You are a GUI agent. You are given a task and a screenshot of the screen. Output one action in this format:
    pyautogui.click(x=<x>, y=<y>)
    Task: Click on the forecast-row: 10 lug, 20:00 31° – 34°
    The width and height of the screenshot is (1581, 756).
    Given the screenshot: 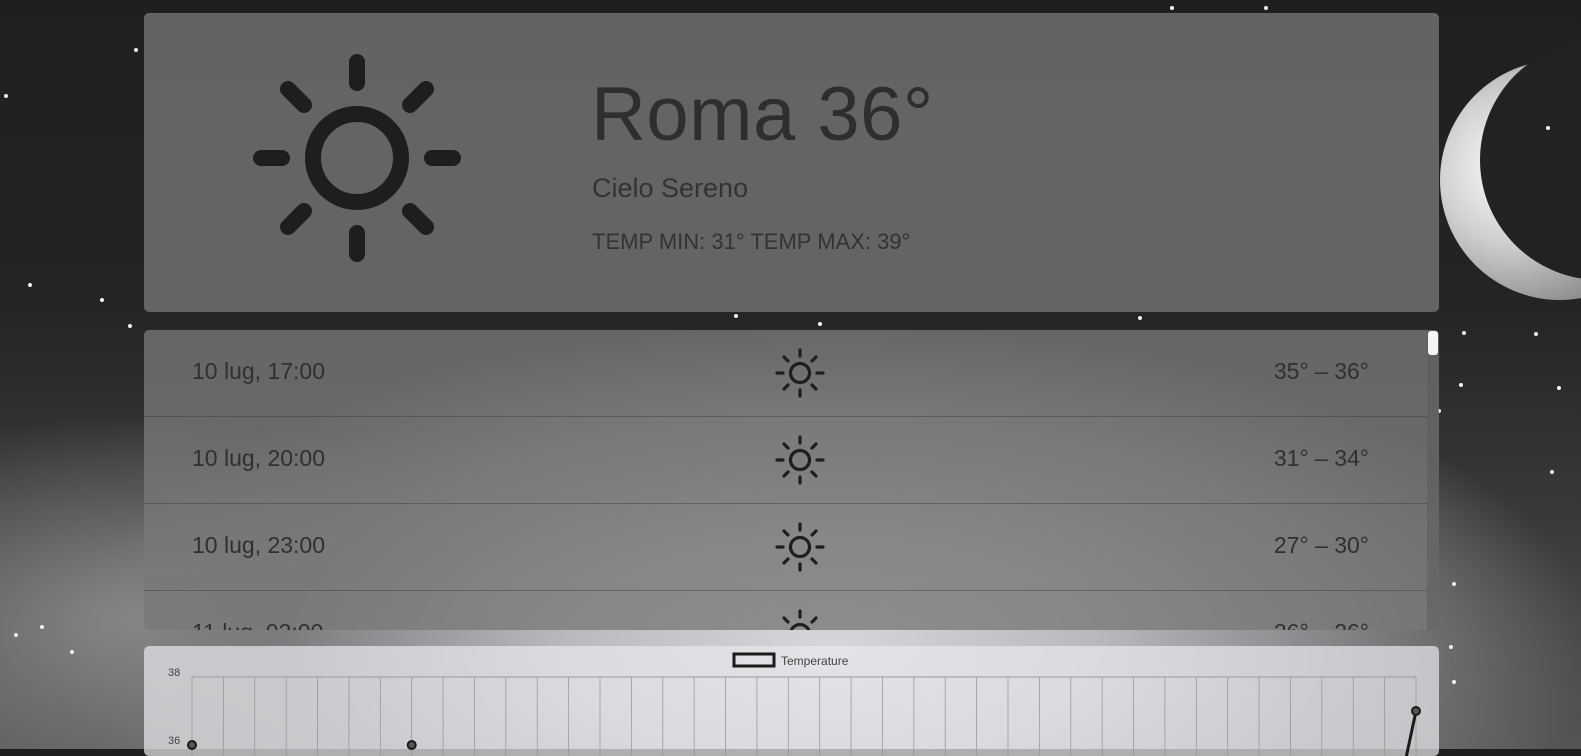 What is the action you would take?
    pyautogui.click(x=785, y=460)
    